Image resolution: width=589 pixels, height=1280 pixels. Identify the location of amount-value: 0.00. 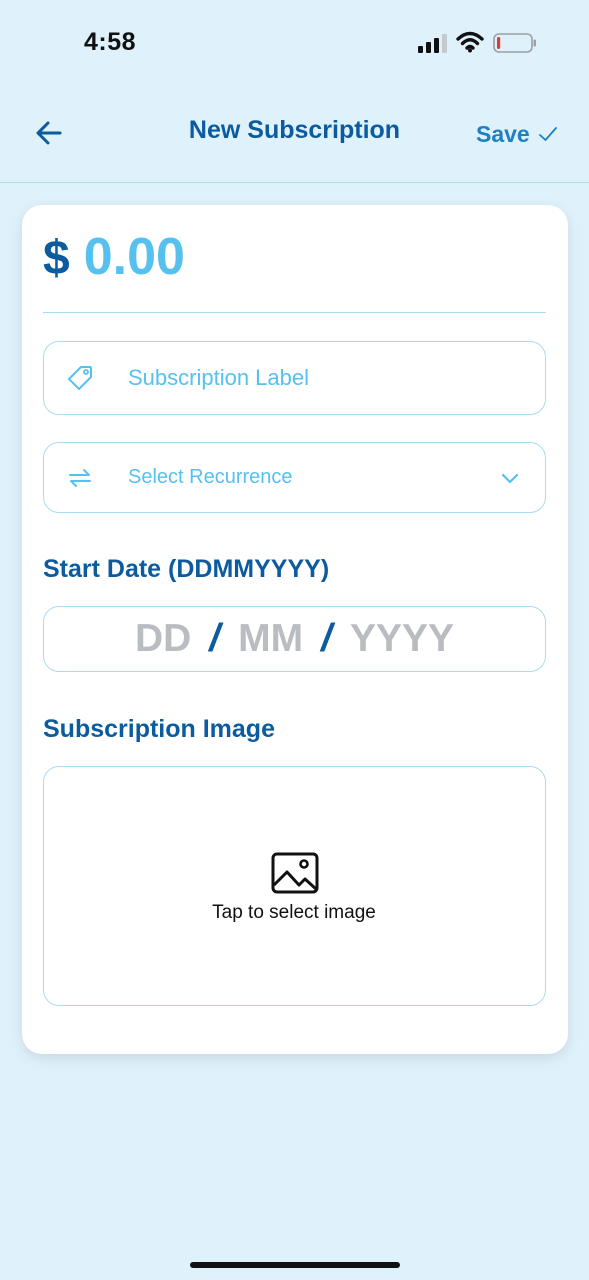
(134, 257).